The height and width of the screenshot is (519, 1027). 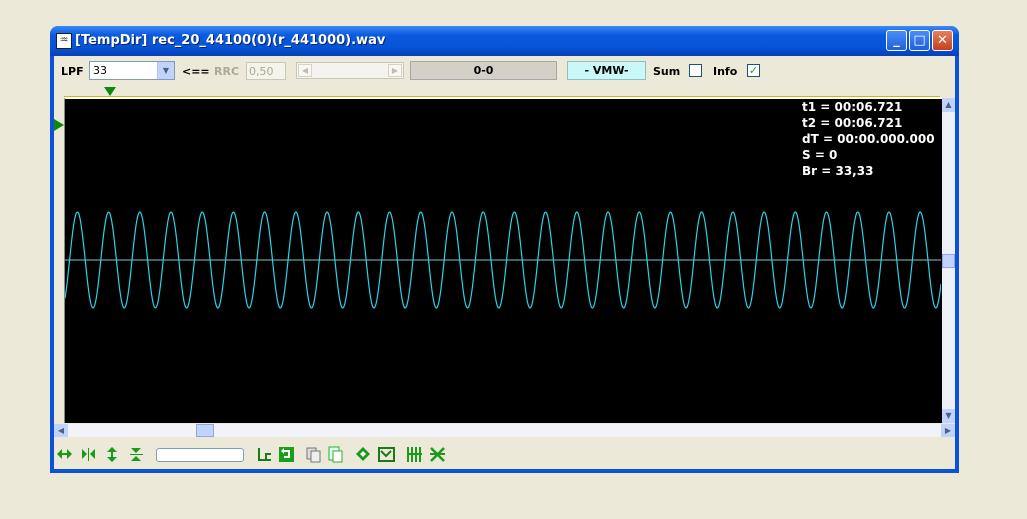 I want to click on fit-window-icon, so click(x=386, y=454).